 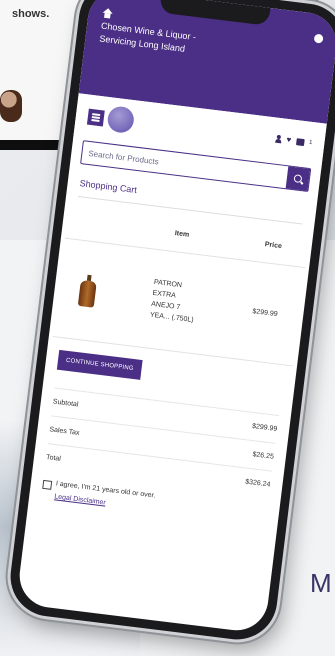 I want to click on bottle-body, so click(x=87, y=293).